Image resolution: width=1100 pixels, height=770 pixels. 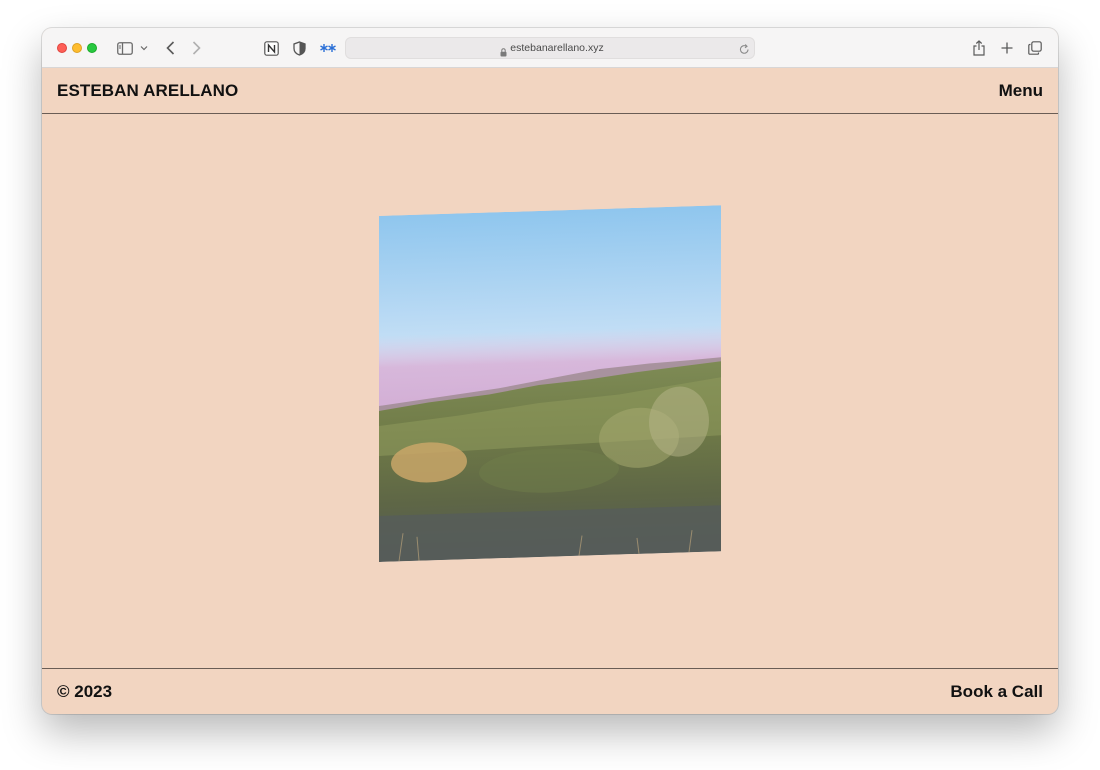 I want to click on address-bar: estebanarellano.xyz, so click(x=550, y=48).